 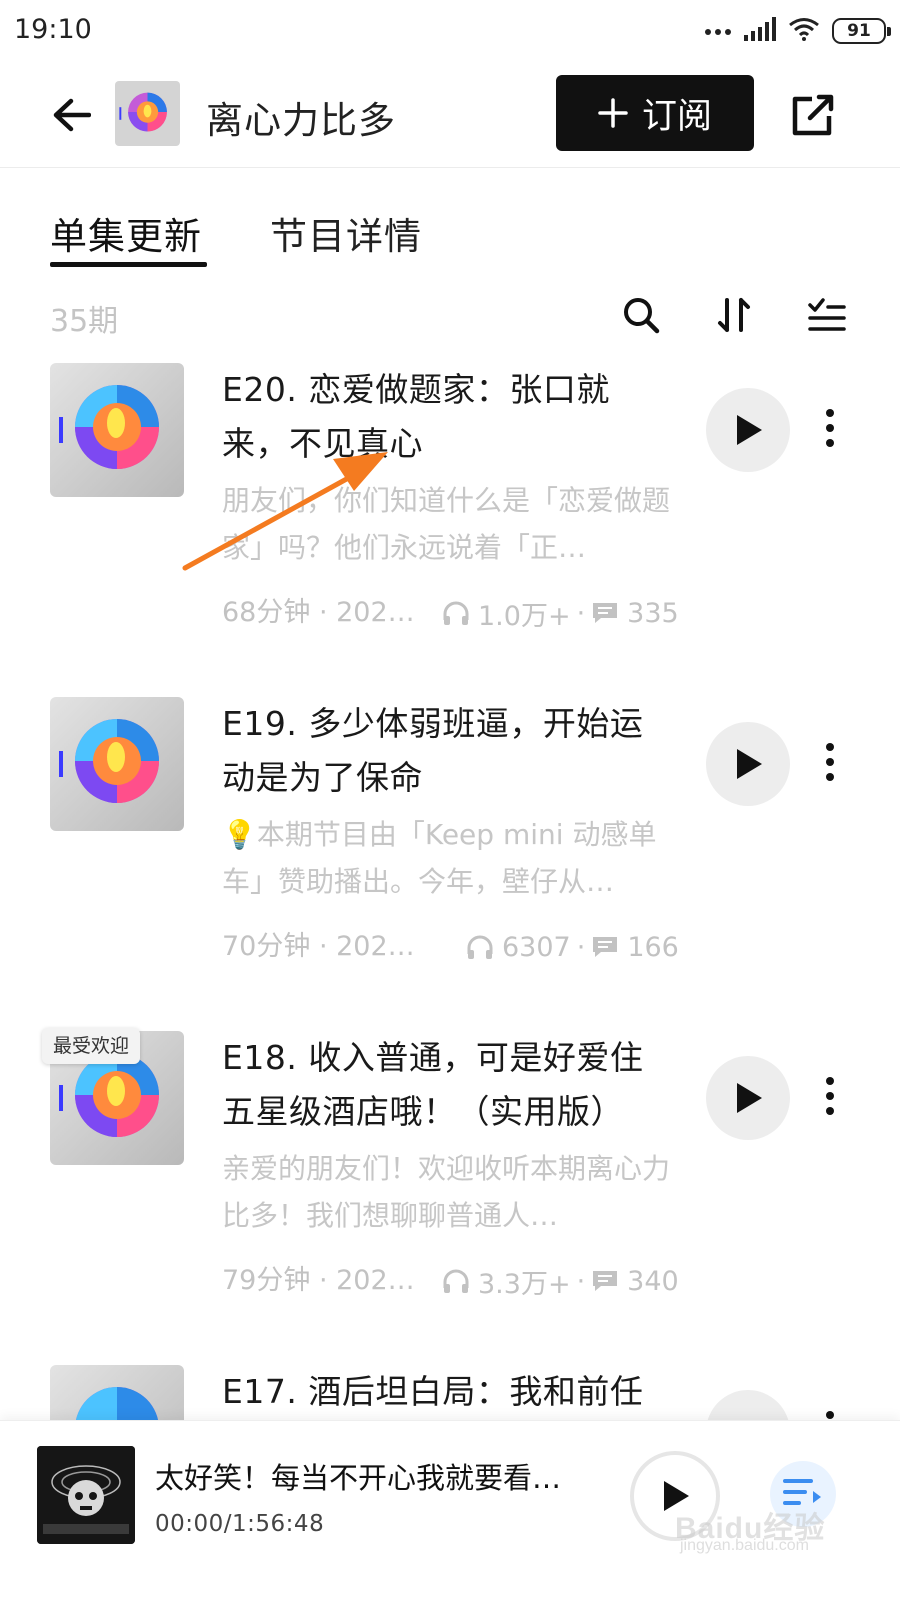 What do you see at coordinates (804, 31) in the screenshot?
I see `wifi-icon` at bounding box center [804, 31].